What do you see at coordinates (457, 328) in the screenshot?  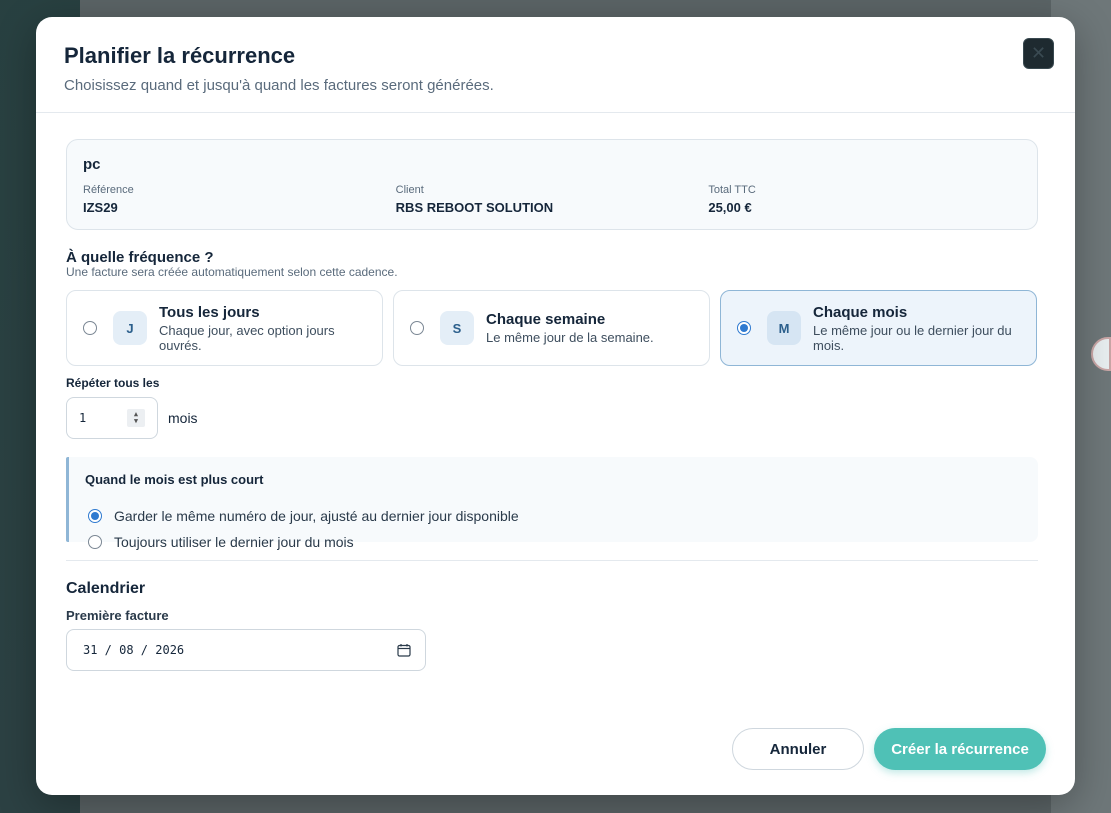 I see `weekly-badge: S` at bounding box center [457, 328].